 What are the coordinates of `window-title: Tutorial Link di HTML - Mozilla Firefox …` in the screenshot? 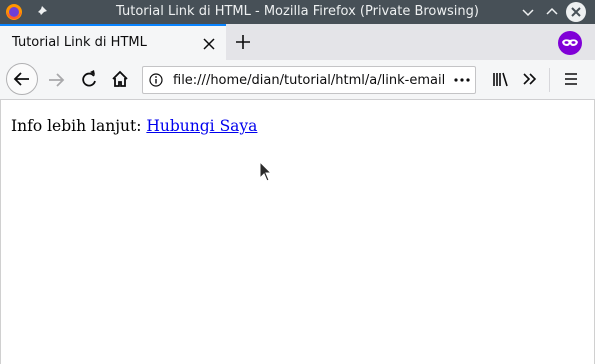 It's located at (297, 11).